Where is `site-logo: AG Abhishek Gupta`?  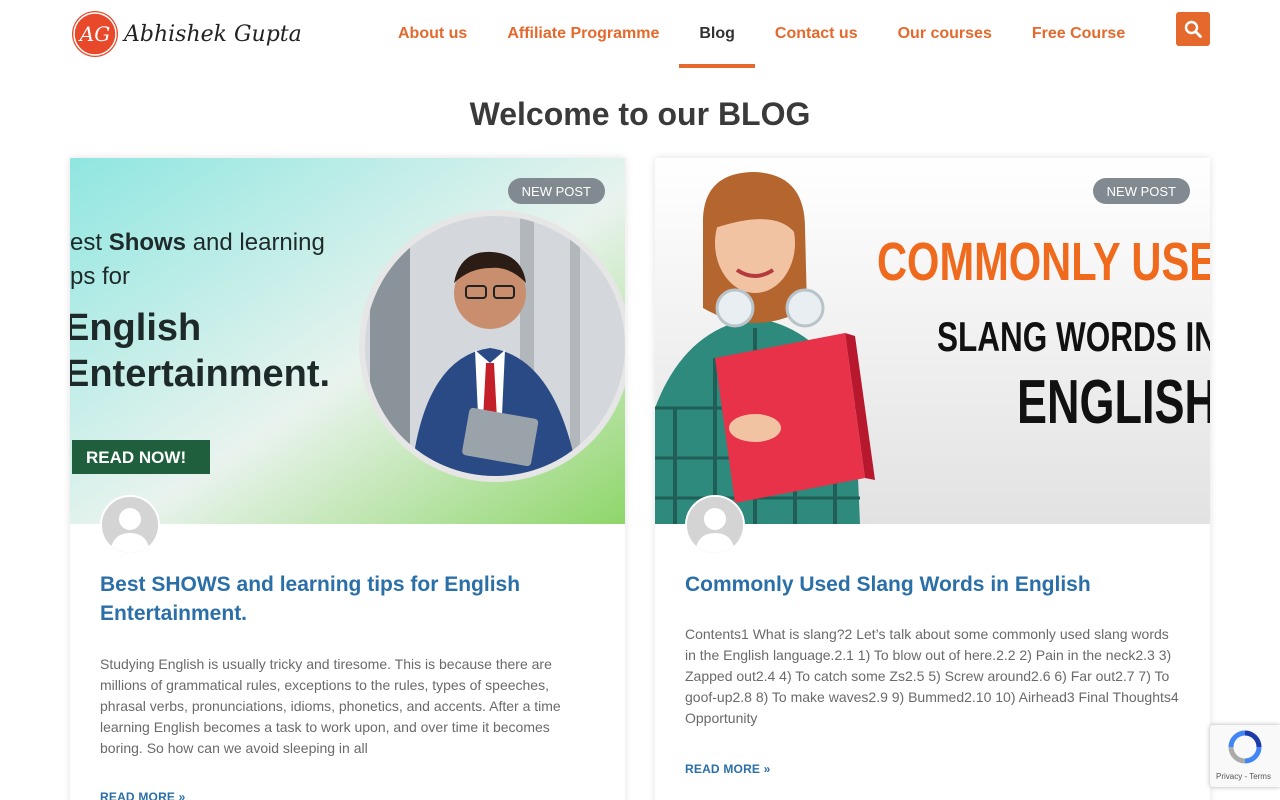
site-logo: AG Abhishek Gupta is located at coordinates (187, 34).